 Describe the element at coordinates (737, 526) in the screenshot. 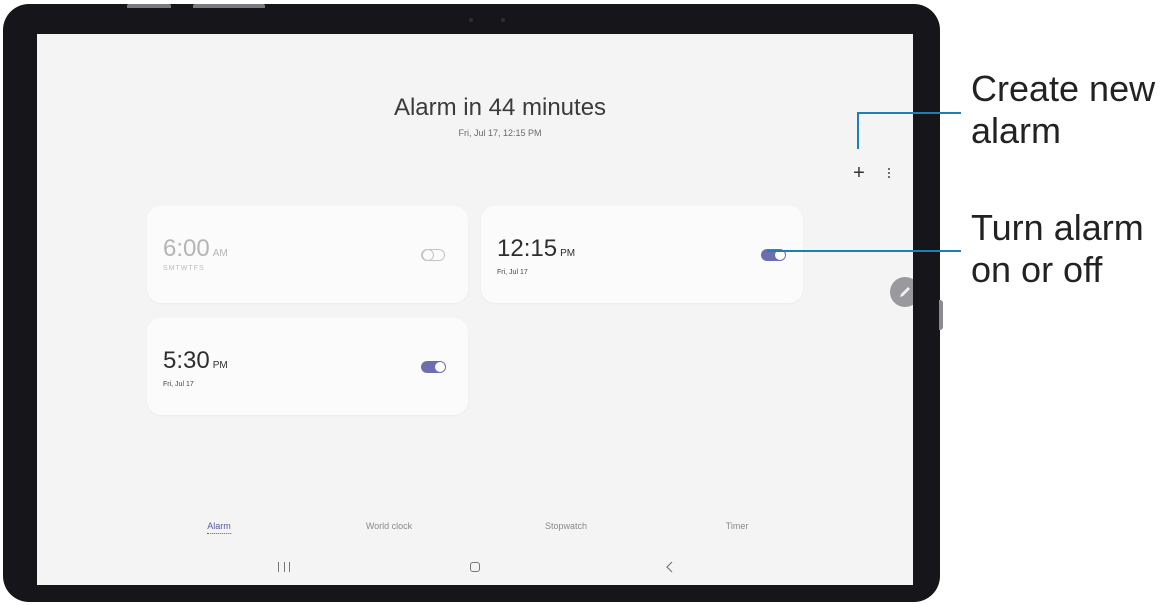

I see `tab-timer: Timer` at that location.